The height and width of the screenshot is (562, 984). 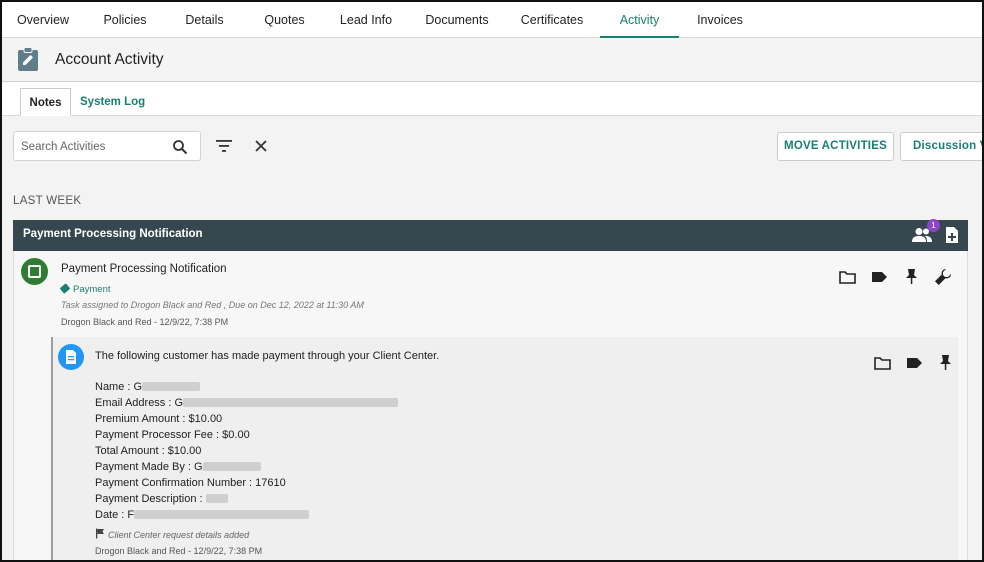 I want to click on flag-icon, so click(x=100, y=533).